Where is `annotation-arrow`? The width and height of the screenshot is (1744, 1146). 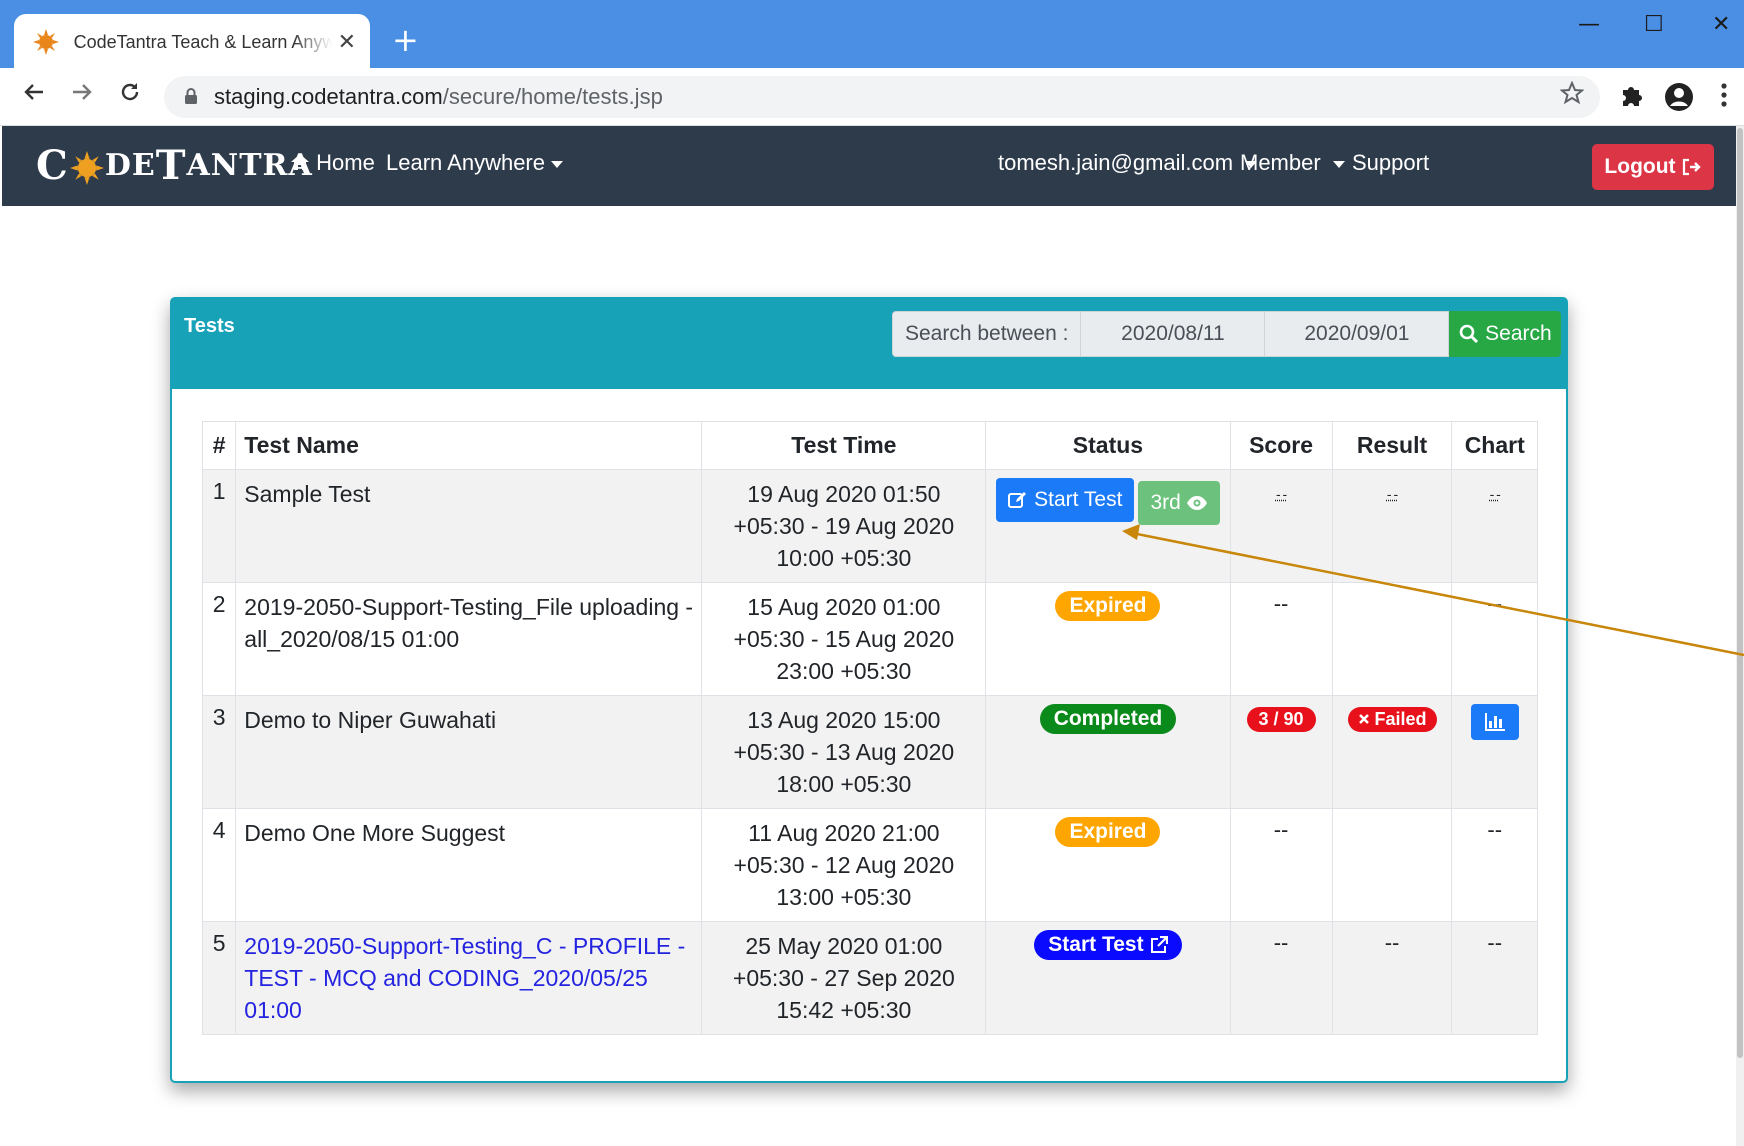 annotation-arrow is located at coordinates (1433, 590).